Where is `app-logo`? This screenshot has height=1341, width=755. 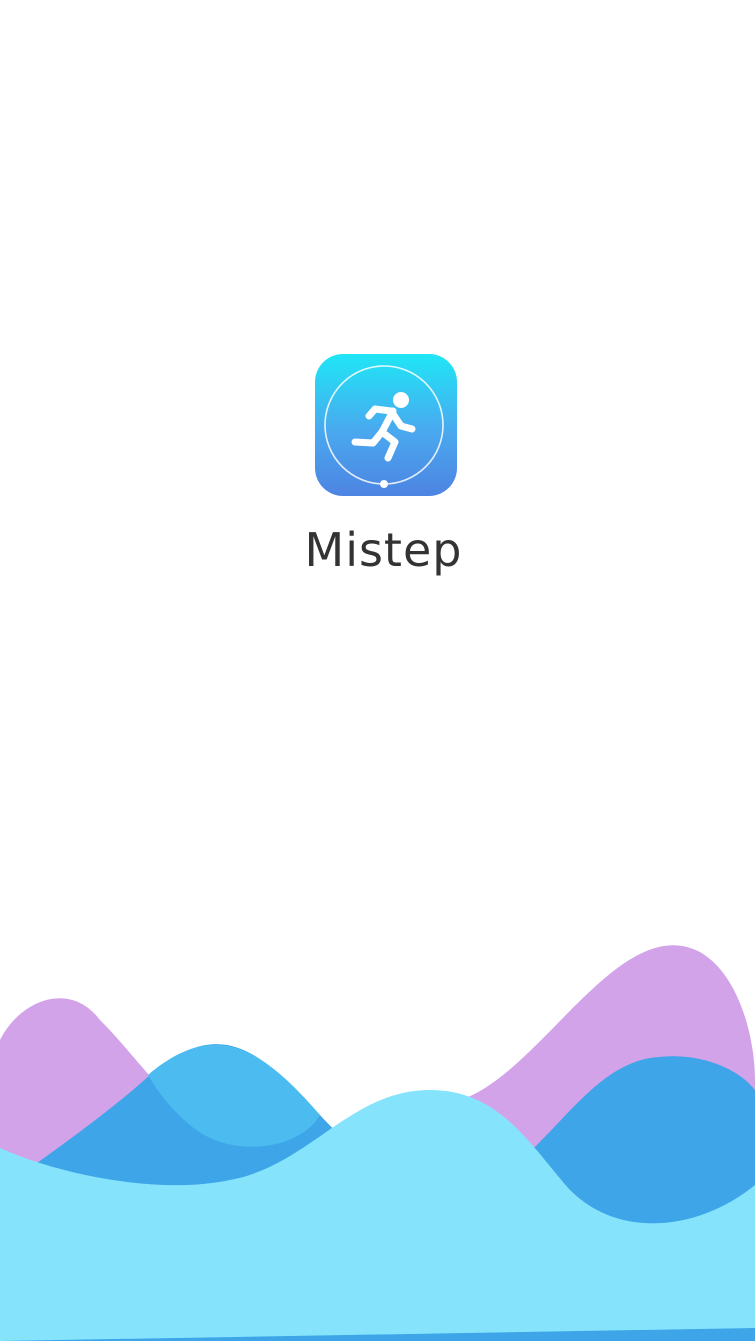
app-logo is located at coordinates (386, 425).